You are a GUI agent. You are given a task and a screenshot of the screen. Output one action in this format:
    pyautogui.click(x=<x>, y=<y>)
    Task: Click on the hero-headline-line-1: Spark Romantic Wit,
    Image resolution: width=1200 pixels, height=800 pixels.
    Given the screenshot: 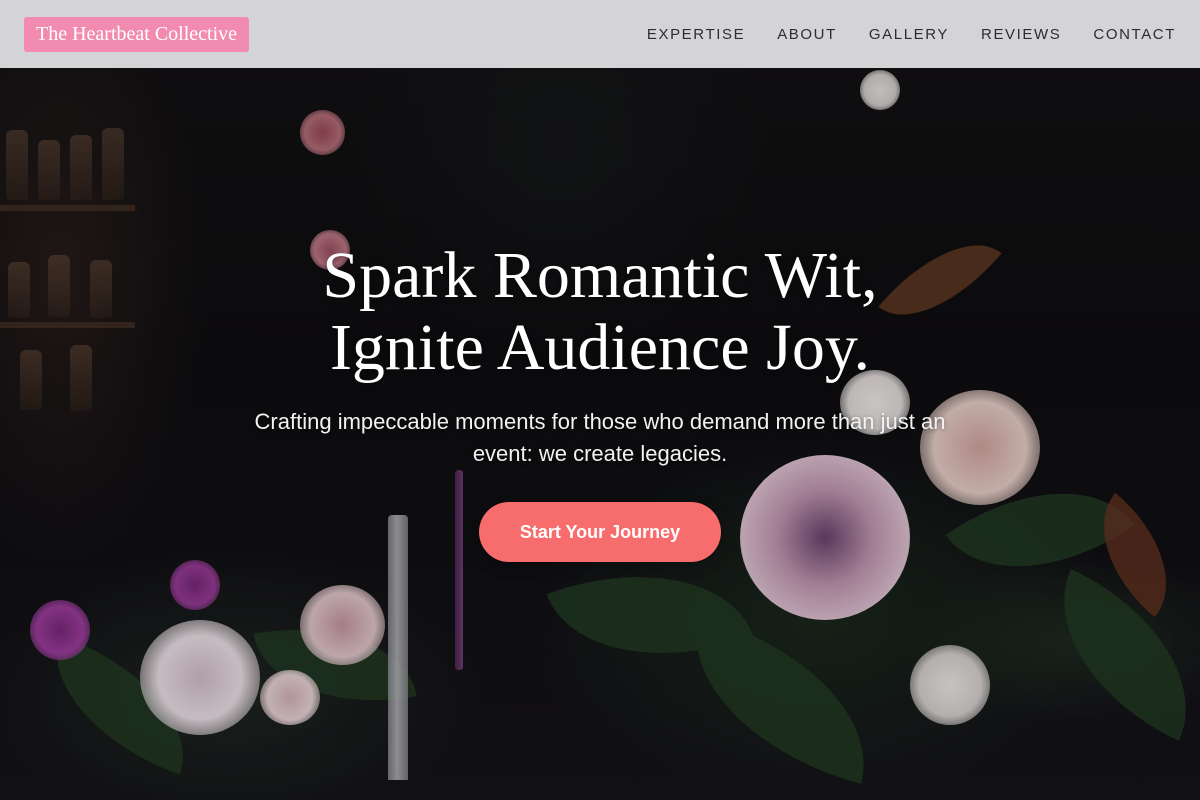 What is the action you would take?
    pyautogui.click(x=600, y=275)
    